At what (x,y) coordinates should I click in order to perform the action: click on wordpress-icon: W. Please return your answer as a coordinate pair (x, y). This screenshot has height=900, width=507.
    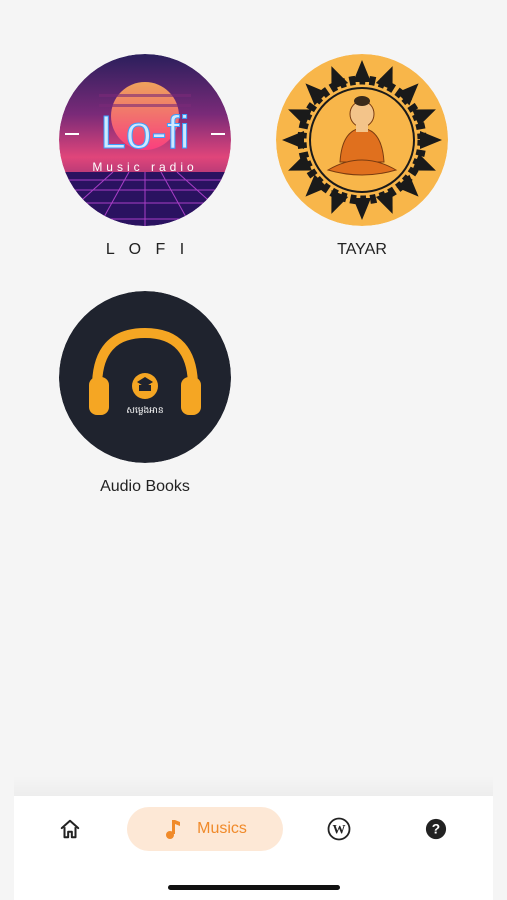
    Looking at the image, I should click on (339, 829).